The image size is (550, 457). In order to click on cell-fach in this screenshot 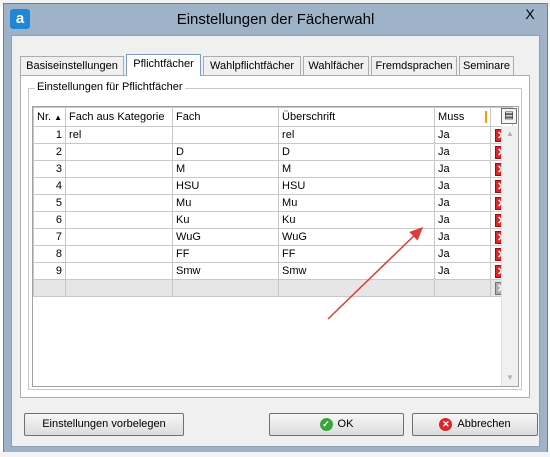, I will do `click(226, 135)`.